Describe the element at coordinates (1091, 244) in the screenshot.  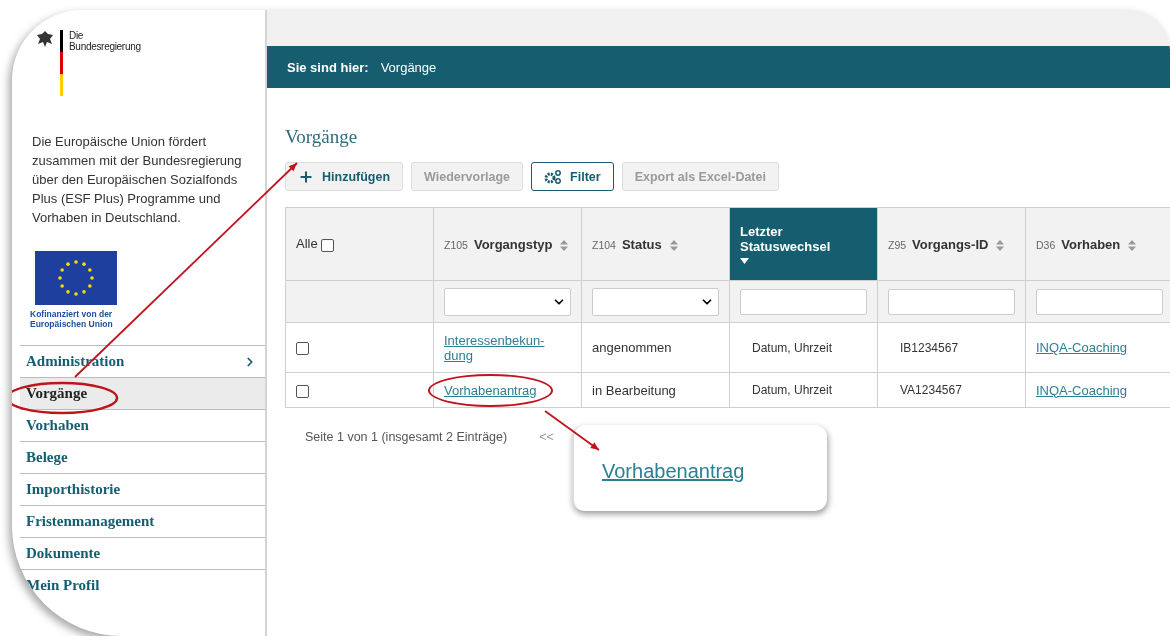
I see `column-label: Vorhaben` at that location.